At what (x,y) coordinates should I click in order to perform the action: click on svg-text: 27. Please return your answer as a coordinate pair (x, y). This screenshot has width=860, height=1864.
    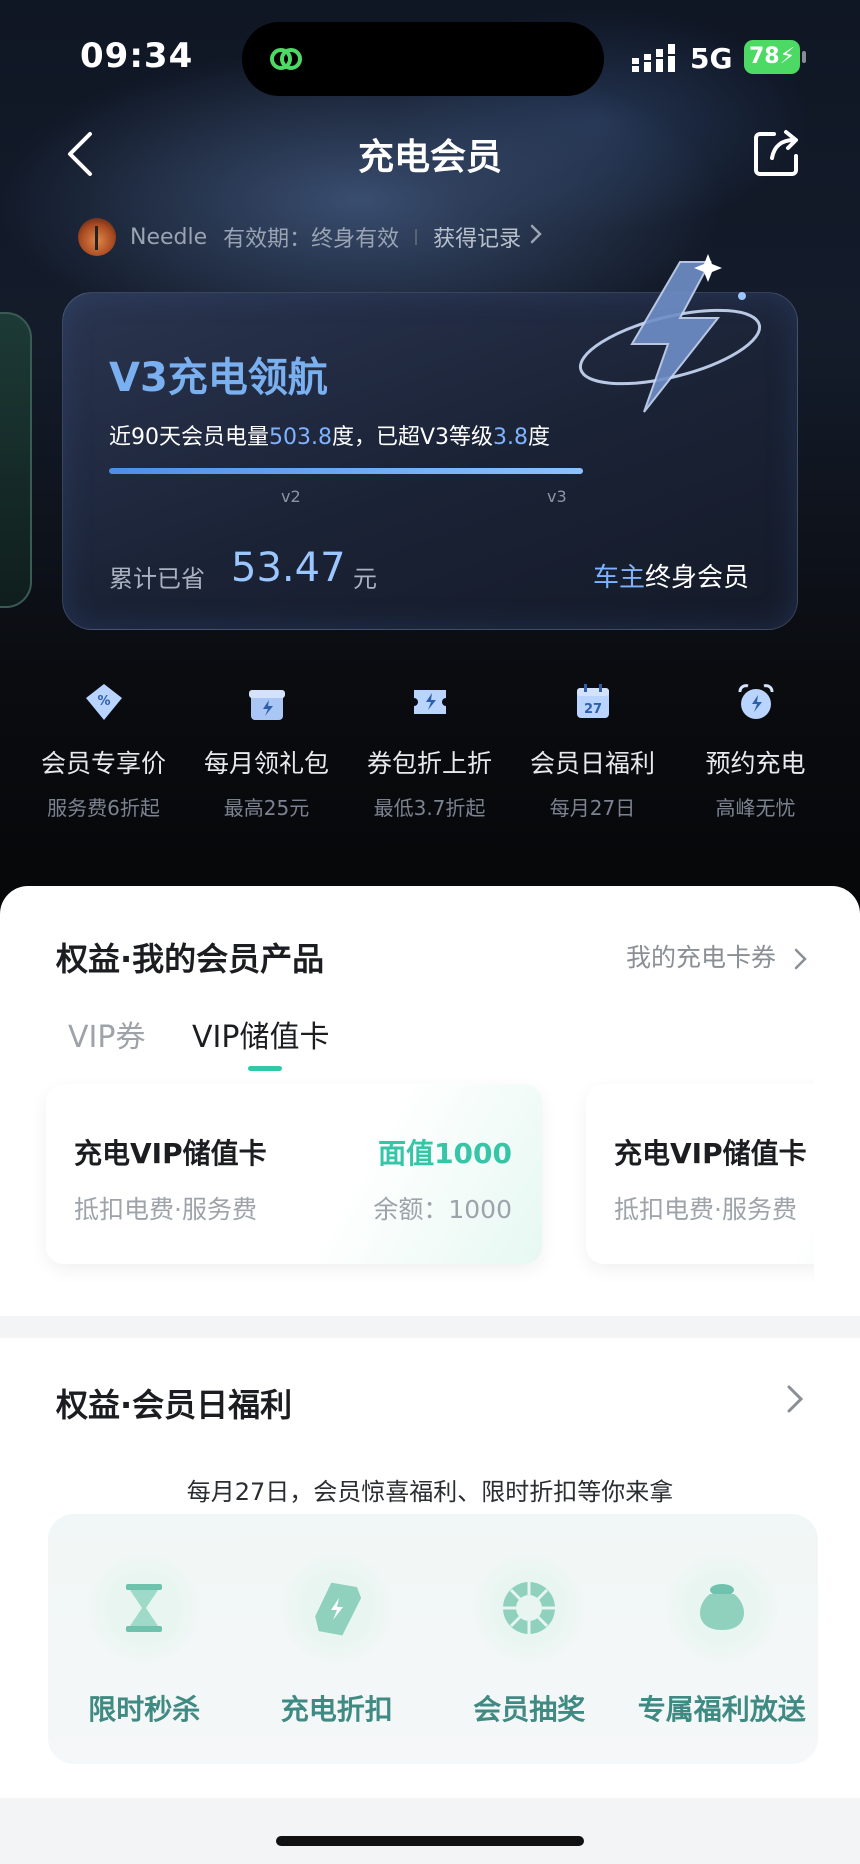
    Looking at the image, I should click on (592, 709).